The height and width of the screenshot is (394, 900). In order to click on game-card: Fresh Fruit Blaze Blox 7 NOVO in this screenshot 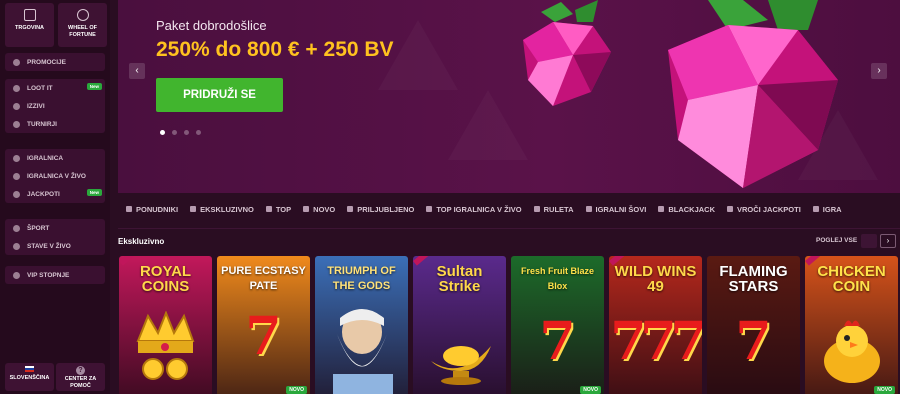, I will do `click(557, 325)`.